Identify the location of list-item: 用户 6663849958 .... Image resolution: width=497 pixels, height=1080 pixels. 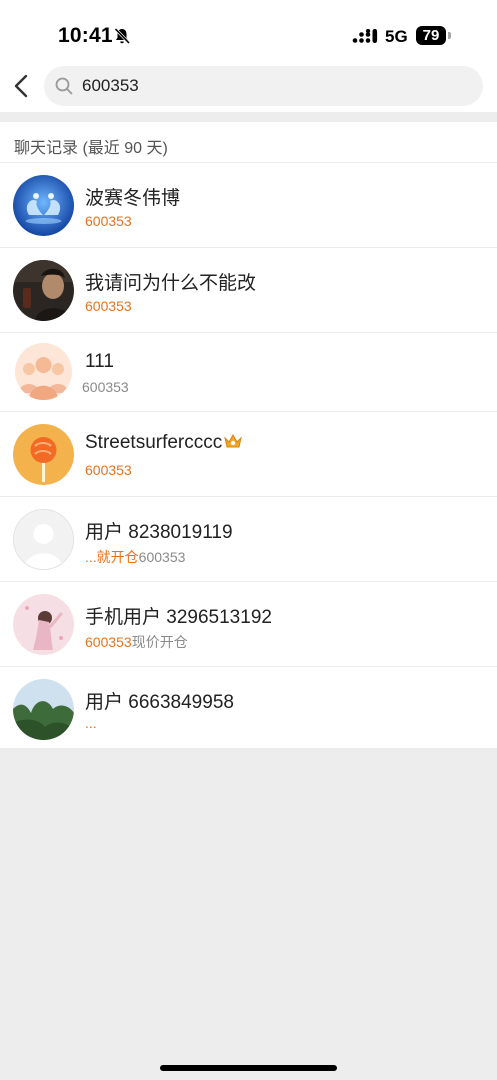
(248, 707).